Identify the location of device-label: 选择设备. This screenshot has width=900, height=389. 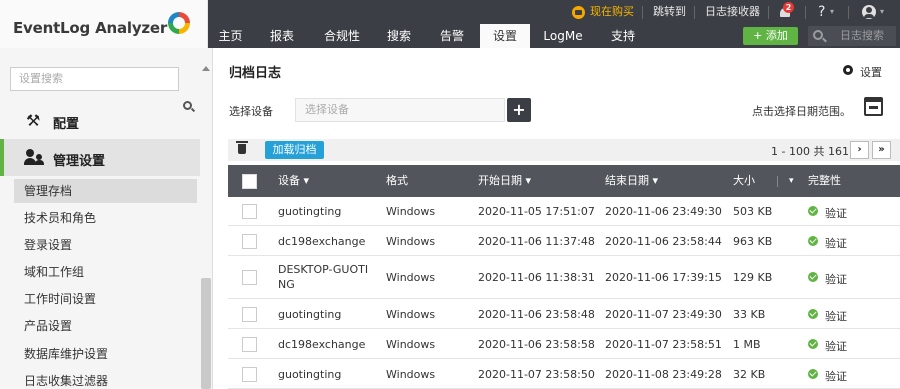
(251, 111).